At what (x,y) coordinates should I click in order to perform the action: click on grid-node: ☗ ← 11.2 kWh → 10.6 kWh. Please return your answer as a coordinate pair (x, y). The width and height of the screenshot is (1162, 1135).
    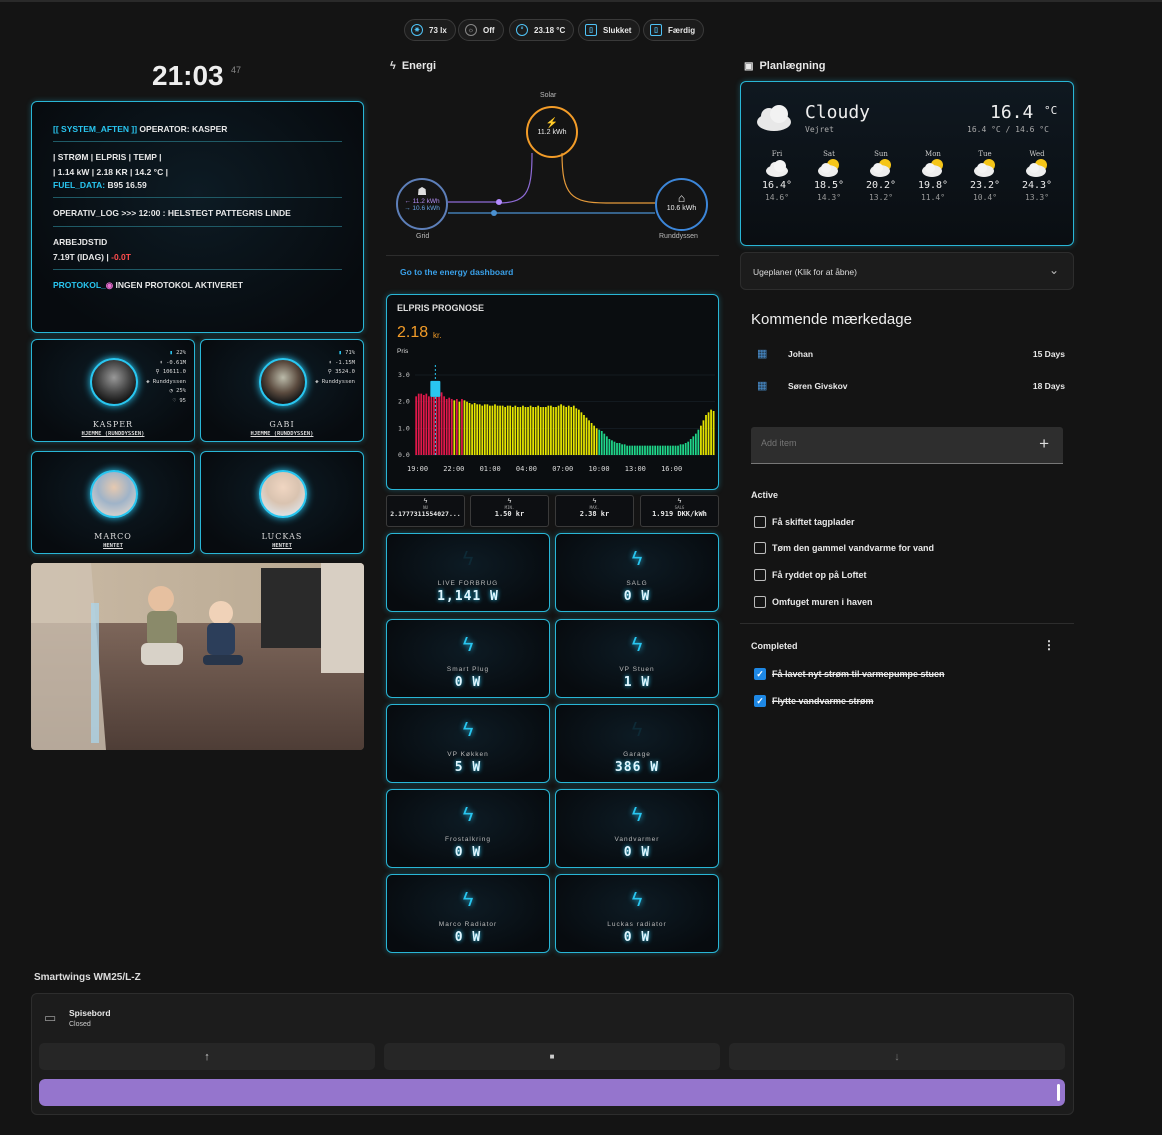
    Looking at the image, I should click on (422, 204).